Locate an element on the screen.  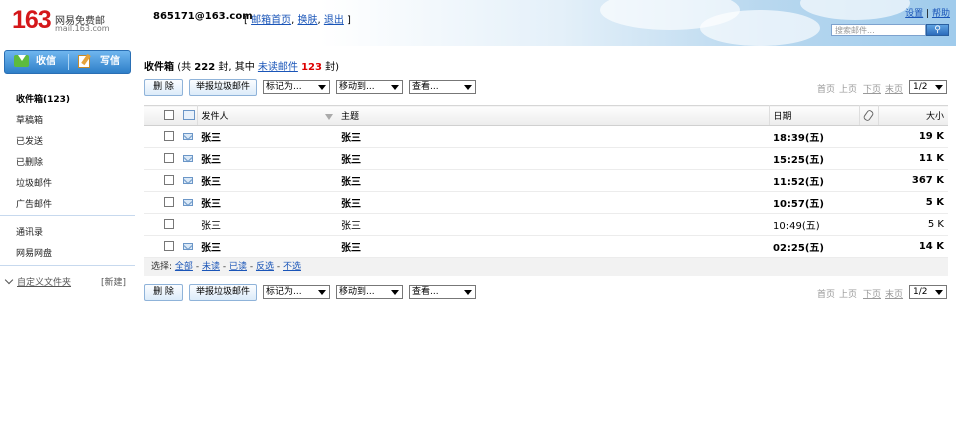
write-button: 写信 is located at coordinates (100, 62).